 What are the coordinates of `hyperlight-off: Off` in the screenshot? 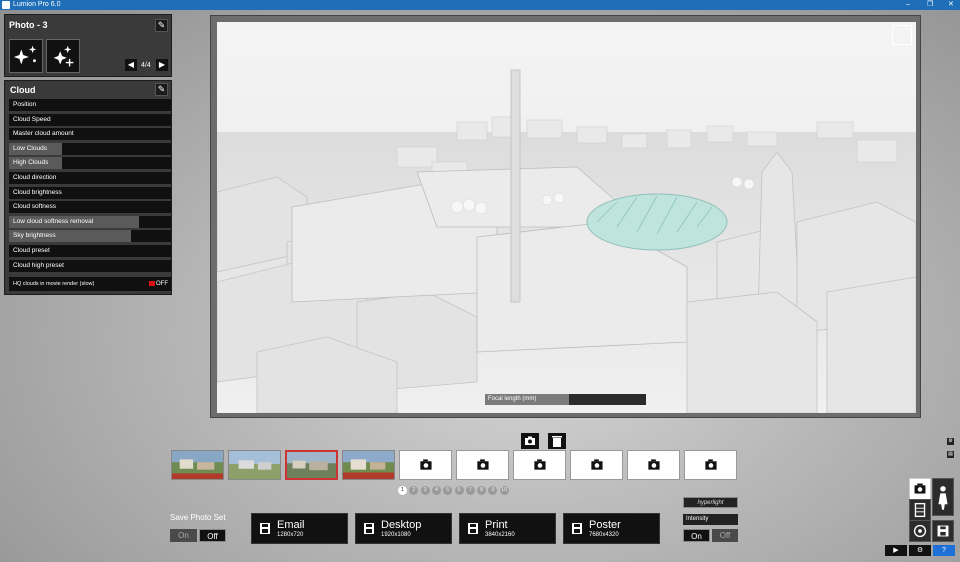 It's located at (725, 535).